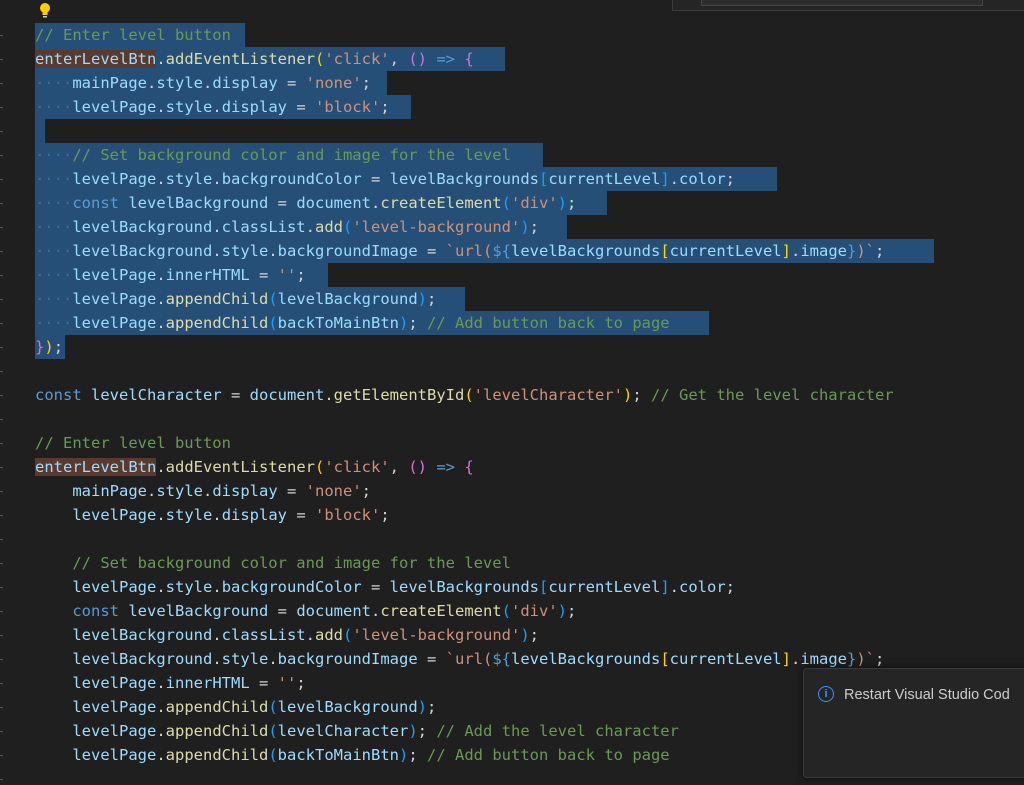 Image resolution: width=1024 pixels, height=785 pixels. Describe the element at coordinates (170, 275) in the screenshot. I see `code-line: ····levelPage.innerHTML = '';` at that location.